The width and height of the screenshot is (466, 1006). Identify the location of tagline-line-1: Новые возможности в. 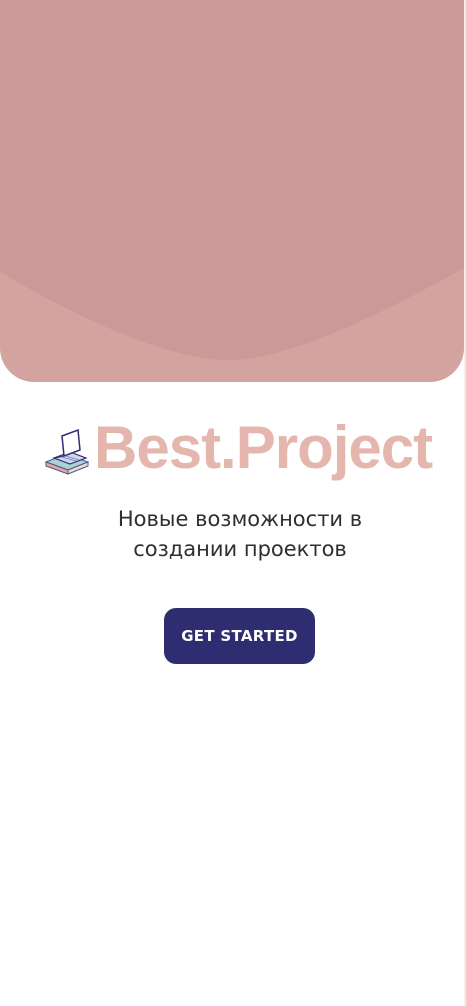
(240, 519).